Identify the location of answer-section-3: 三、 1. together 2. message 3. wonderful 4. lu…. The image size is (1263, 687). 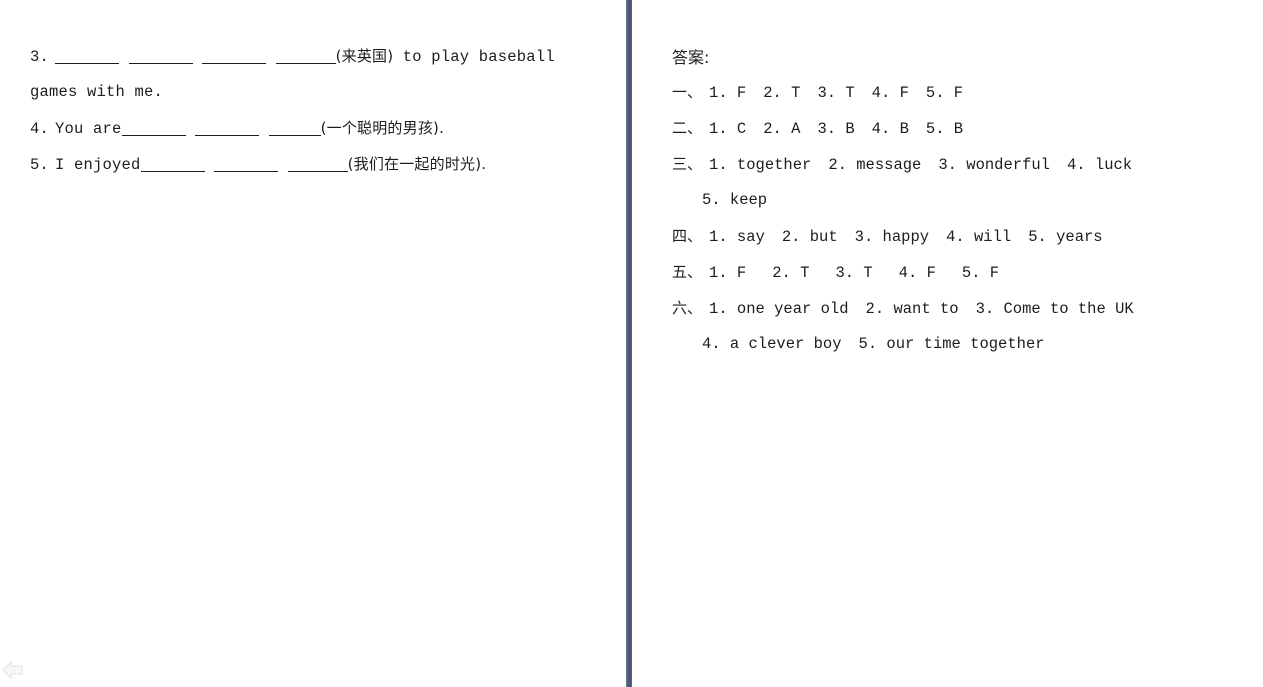
(910, 164).